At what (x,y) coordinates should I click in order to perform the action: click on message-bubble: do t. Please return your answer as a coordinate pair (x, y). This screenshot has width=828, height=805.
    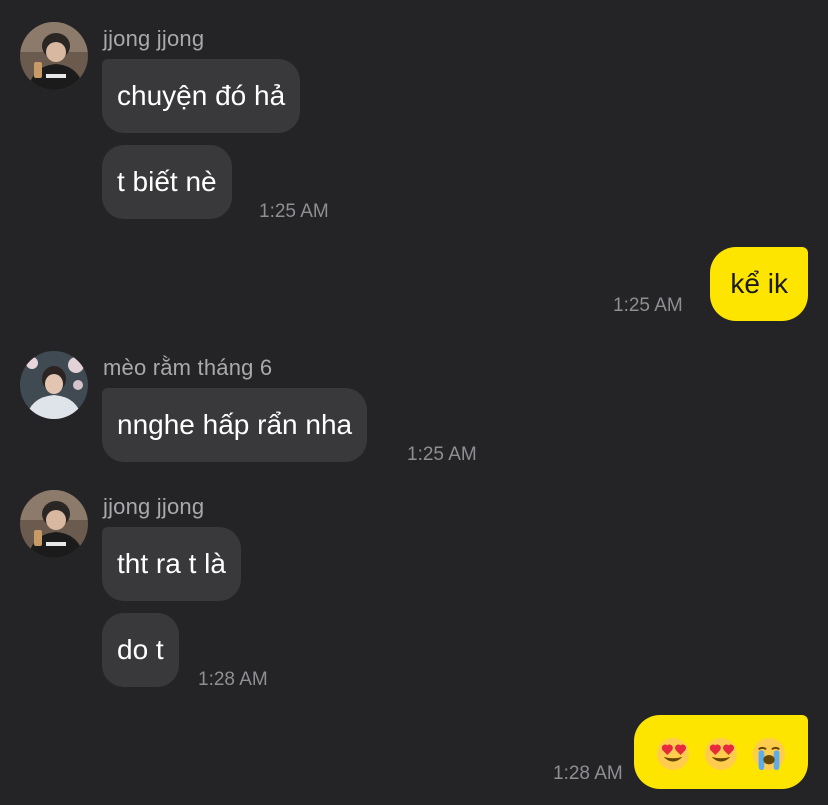
    Looking at the image, I should click on (140, 650).